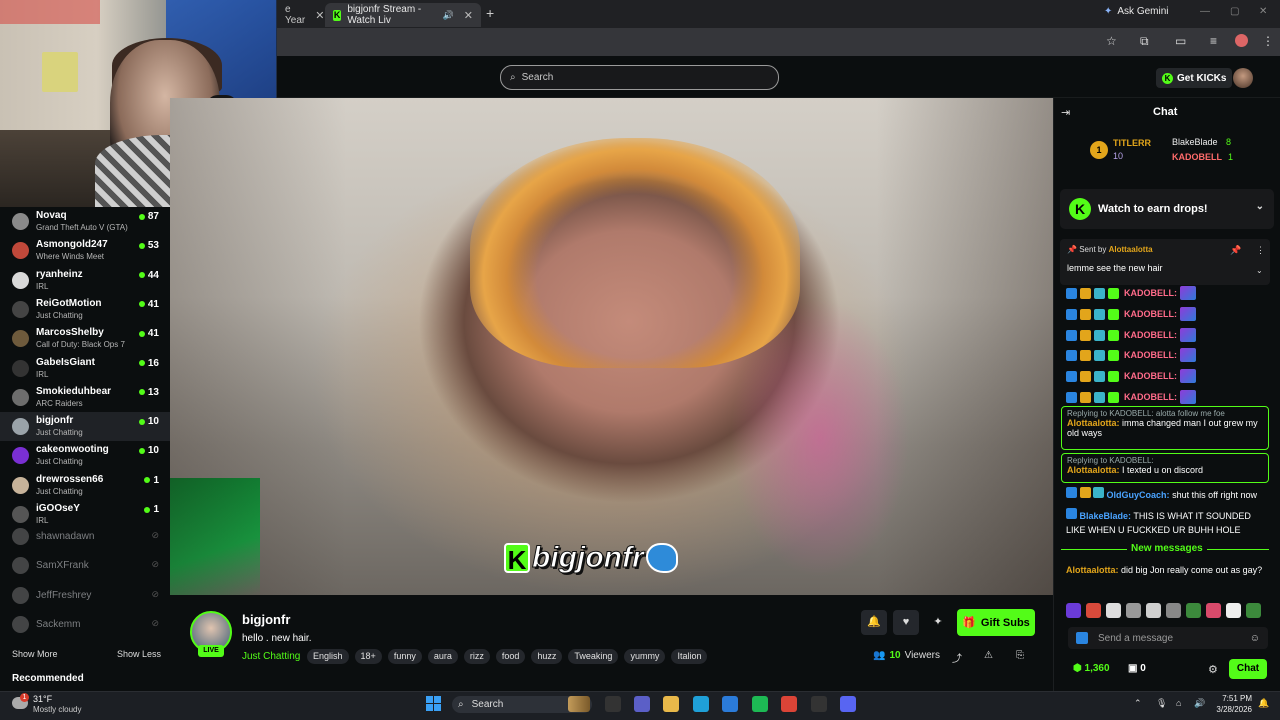 The width and height of the screenshot is (1280, 720). I want to click on microphone-icon: 🎙, so click(1161, 703).